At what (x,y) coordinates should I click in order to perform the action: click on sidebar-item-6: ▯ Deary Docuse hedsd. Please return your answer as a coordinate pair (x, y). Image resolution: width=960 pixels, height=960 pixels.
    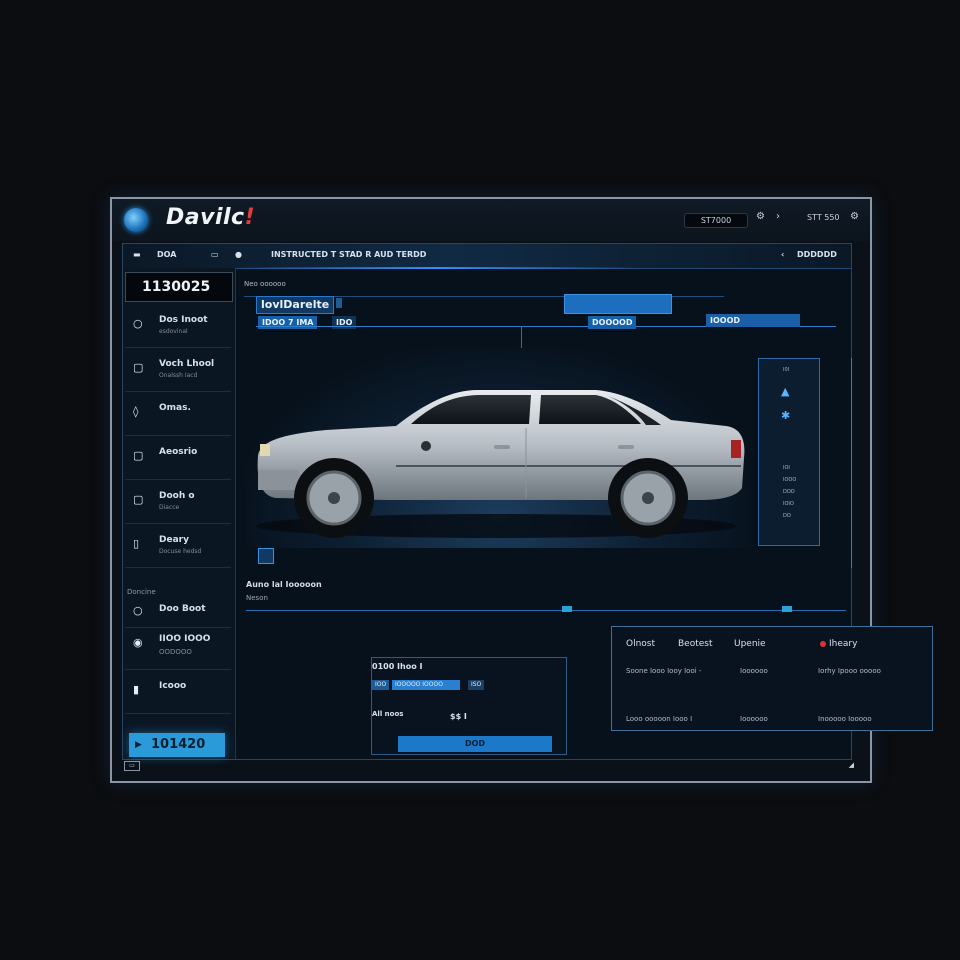
    Looking at the image, I should click on (178, 546).